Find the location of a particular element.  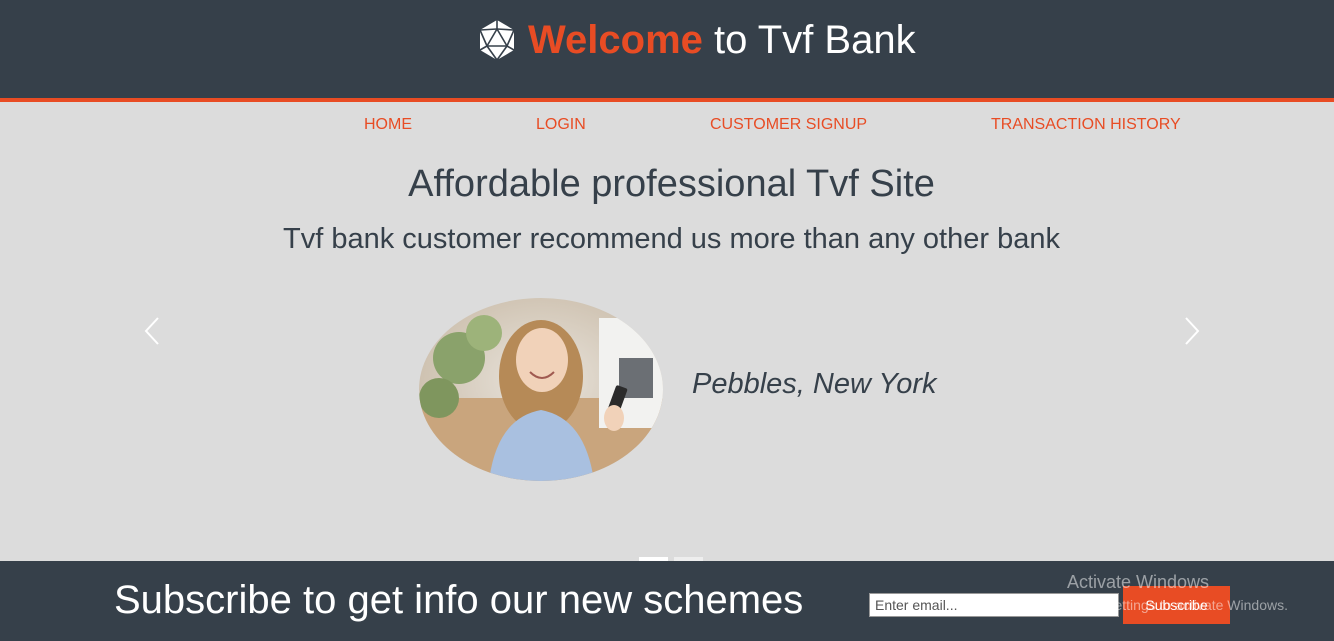

site-title-rest: to Tvf Bank is located at coordinates (809, 39).